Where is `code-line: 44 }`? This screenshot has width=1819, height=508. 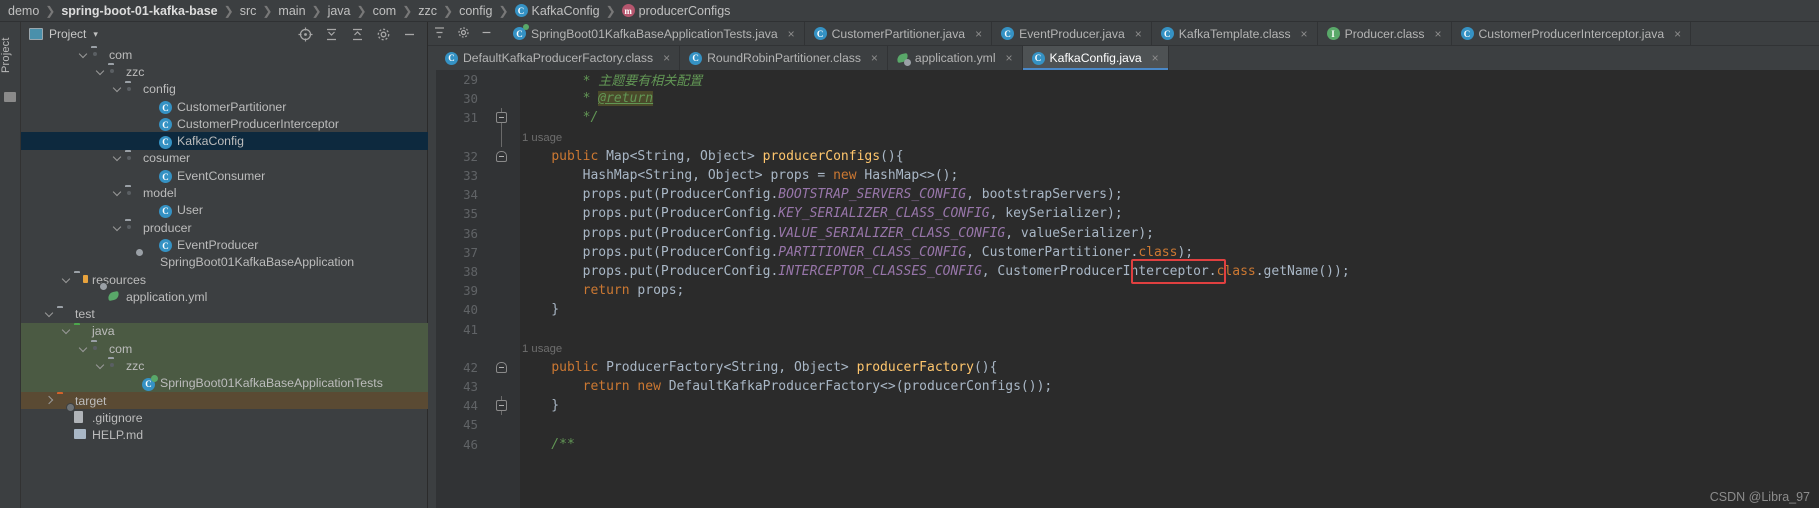
code-line: 44 } is located at coordinates (1123, 406).